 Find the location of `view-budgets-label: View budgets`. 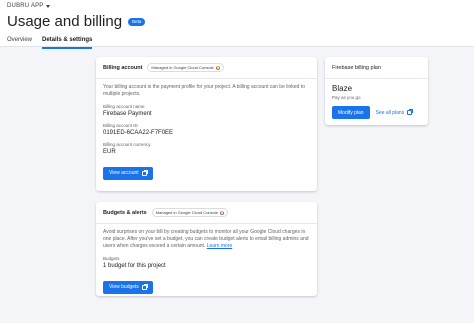

view-budgets-label: View budgets is located at coordinates (124, 287).